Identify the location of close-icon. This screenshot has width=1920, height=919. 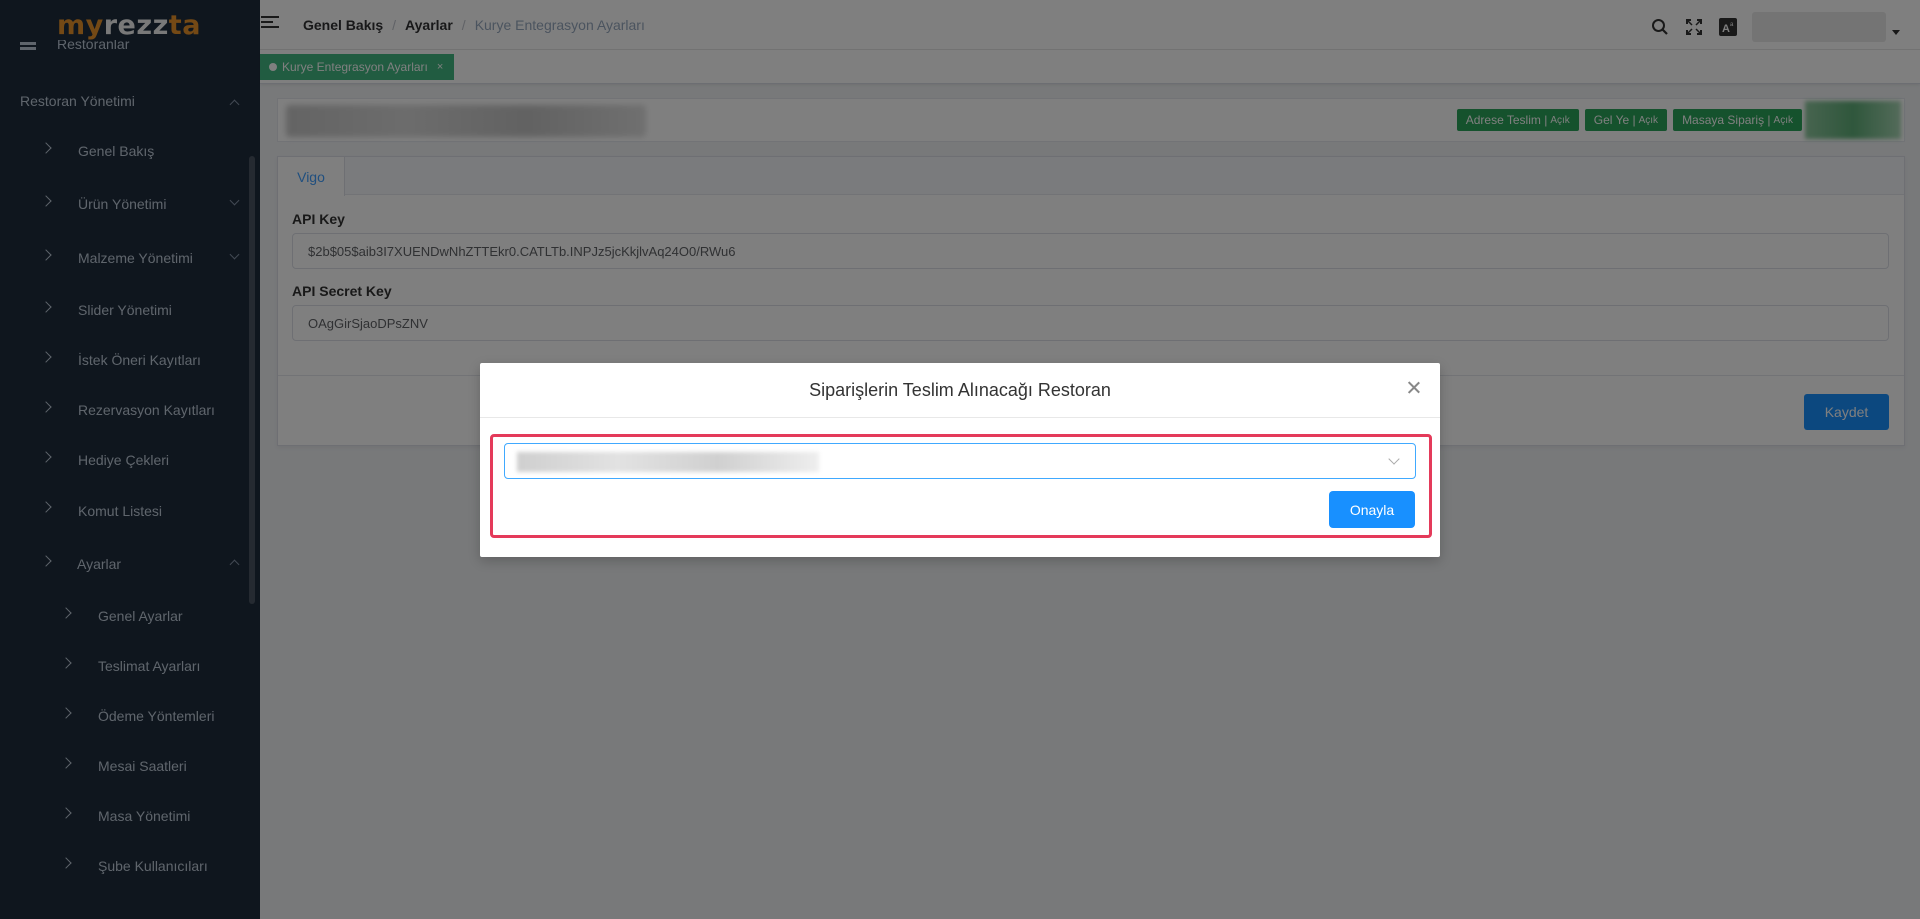
(1414, 388).